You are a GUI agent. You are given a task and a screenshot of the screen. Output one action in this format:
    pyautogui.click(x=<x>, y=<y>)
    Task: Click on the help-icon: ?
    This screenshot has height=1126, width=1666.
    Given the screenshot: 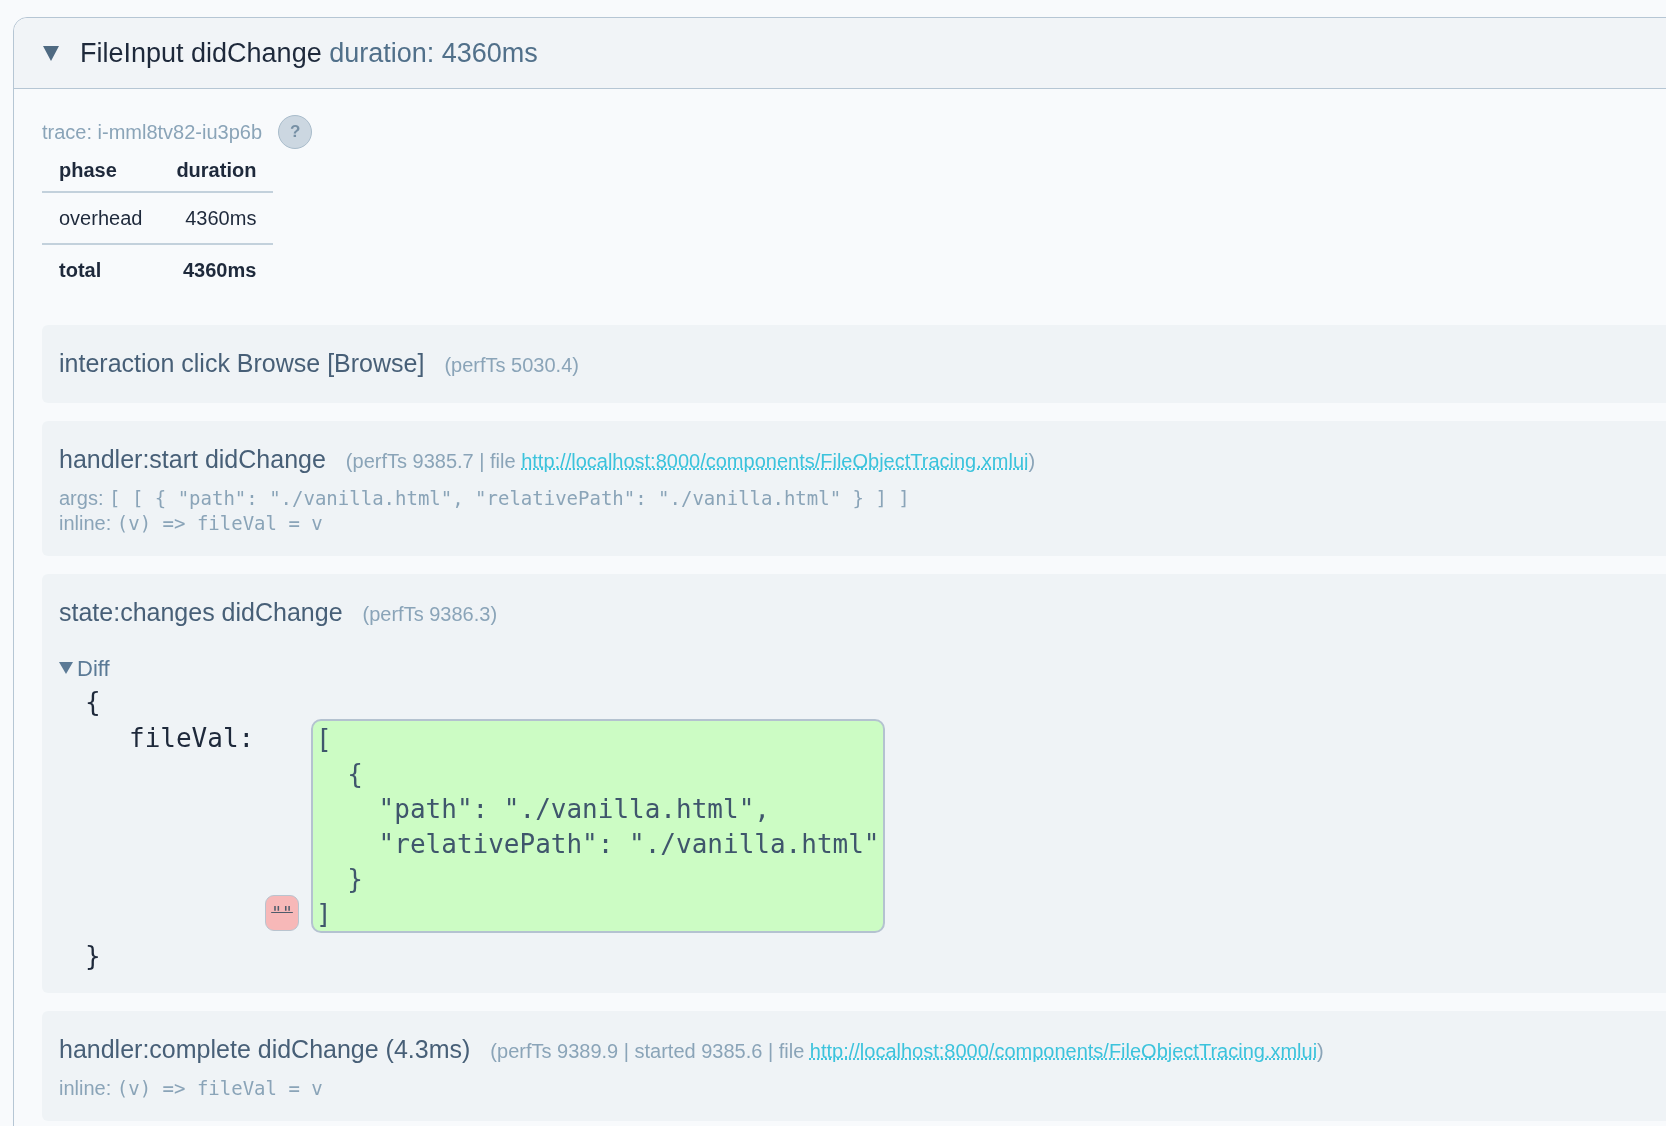 What is the action you would take?
    pyautogui.click(x=295, y=132)
    